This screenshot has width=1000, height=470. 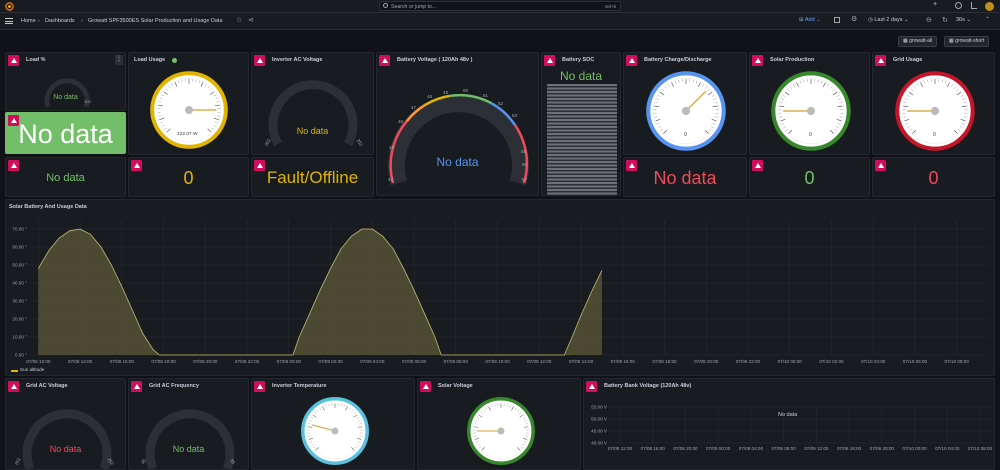 I want to click on inverter-ac-voltage-value: No data, so click(x=312, y=131).